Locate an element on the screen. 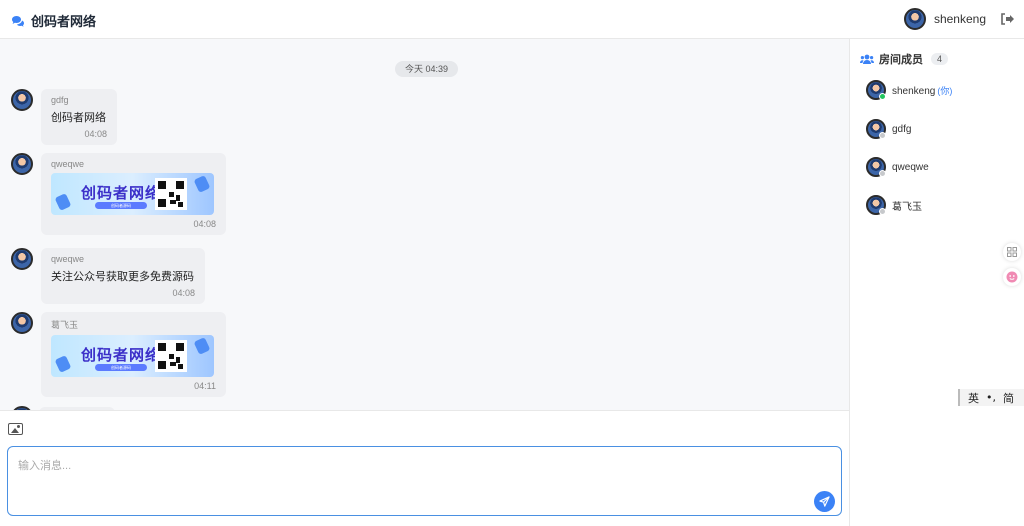  assistant-button is located at coordinates (1012, 277).